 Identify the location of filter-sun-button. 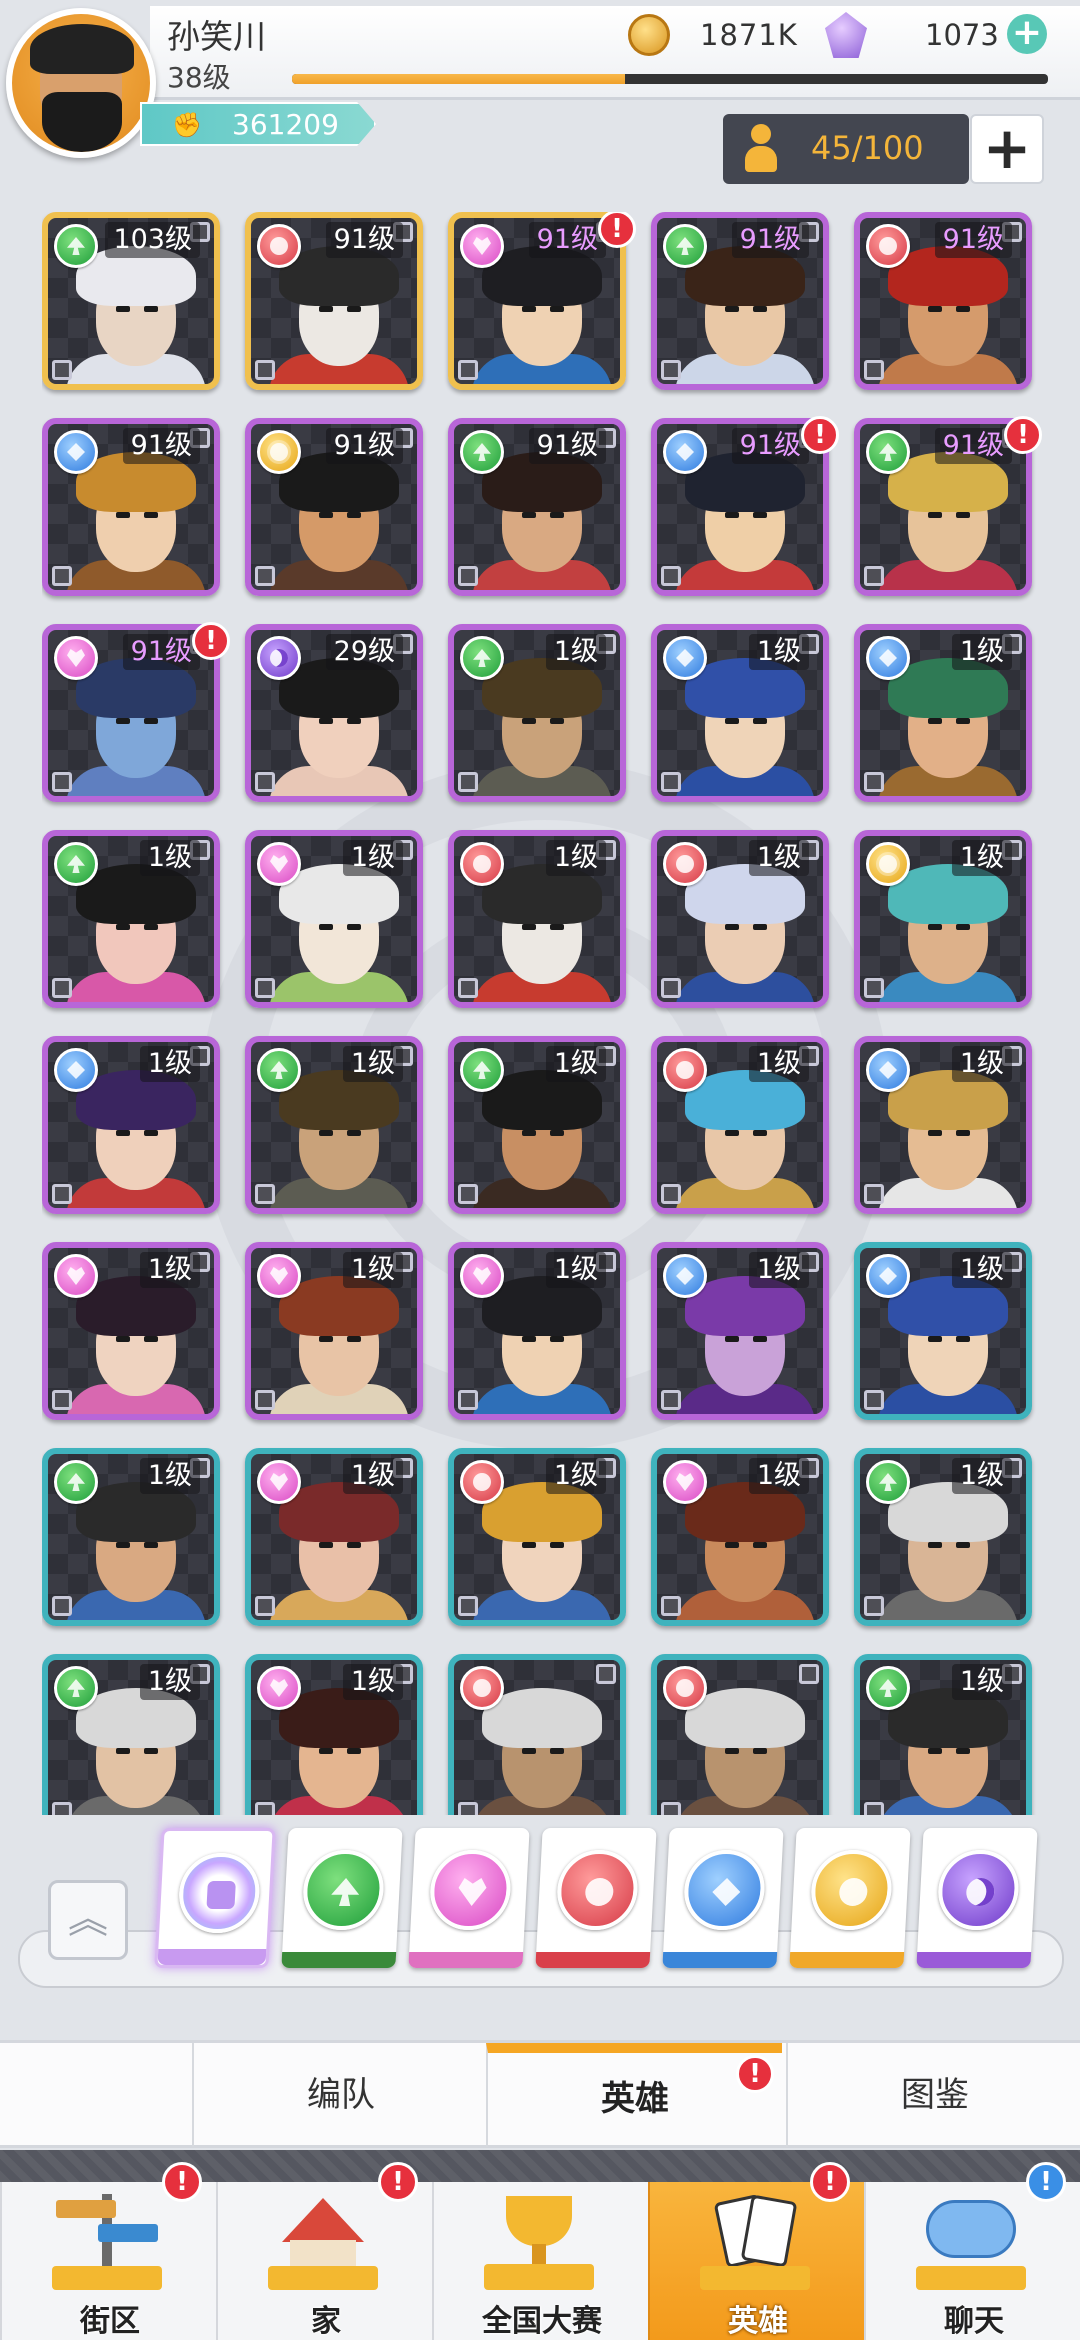
(850, 1898).